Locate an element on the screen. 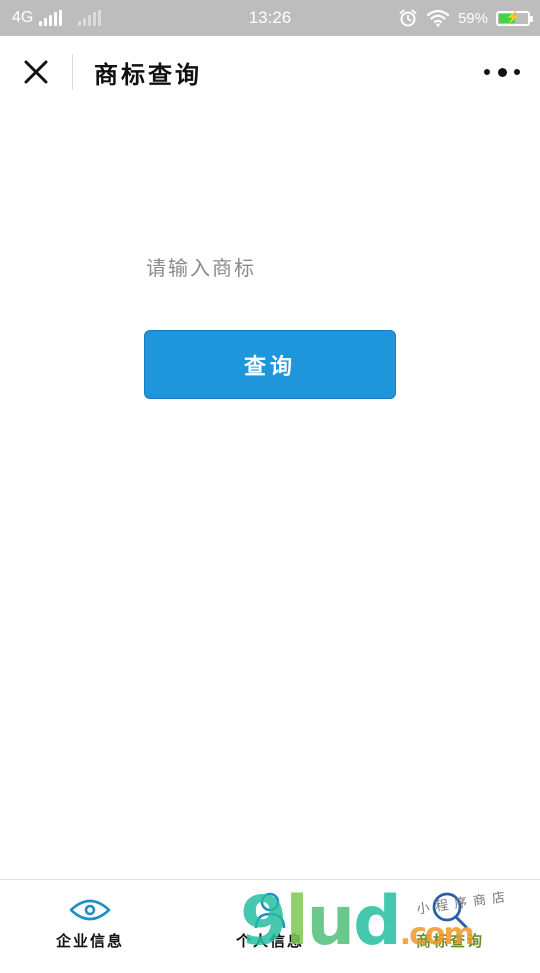  page-title: 商标查询 is located at coordinates (148, 74).